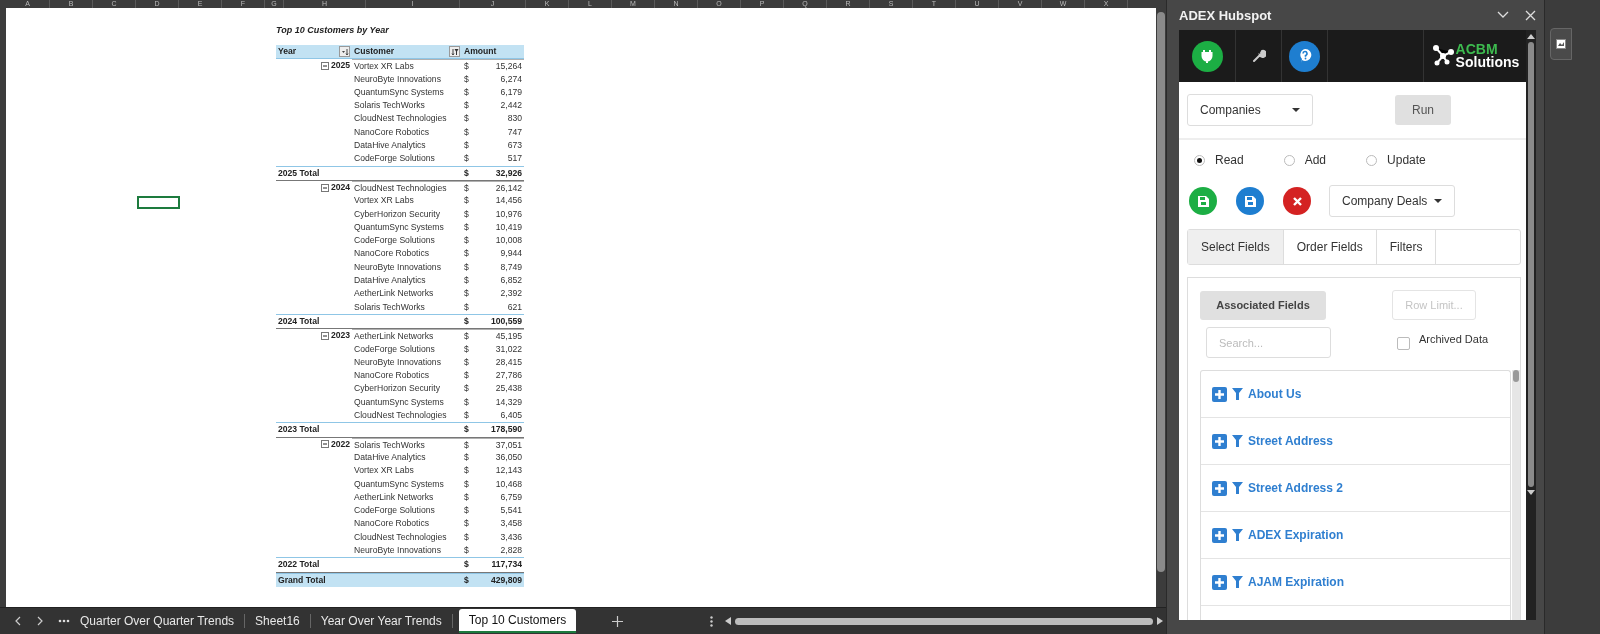  What do you see at coordinates (157, 621) in the screenshot?
I see `sheet-tab: Quarter Over Quarter Trends` at bounding box center [157, 621].